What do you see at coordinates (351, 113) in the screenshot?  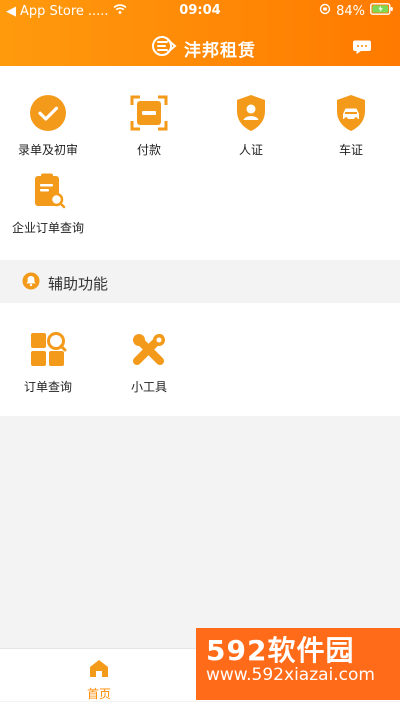 I see `car-shield-icon` at bounding box center [351, 113].